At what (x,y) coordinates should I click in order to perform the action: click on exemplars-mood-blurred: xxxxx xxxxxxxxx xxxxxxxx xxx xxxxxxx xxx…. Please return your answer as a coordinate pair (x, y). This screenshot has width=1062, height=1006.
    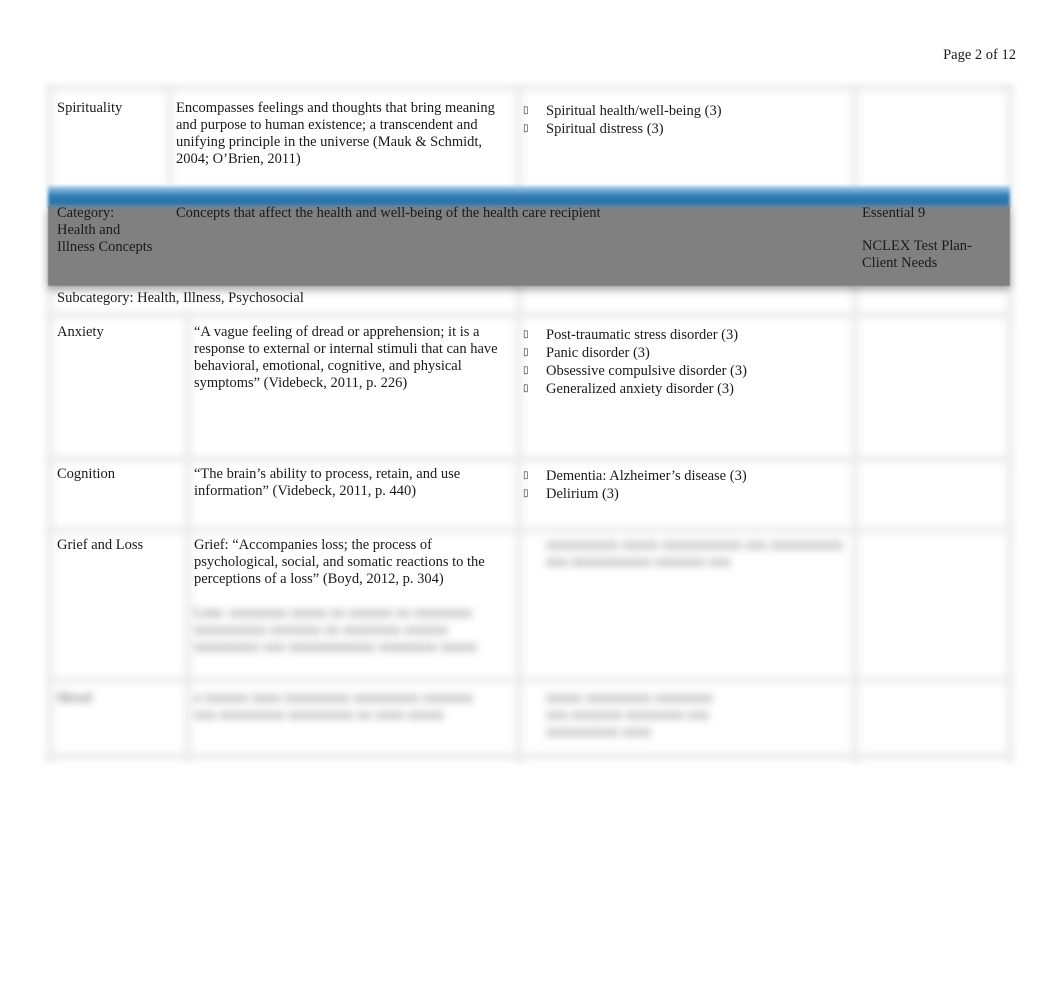
    Looking at the image, I should click on (629, 715).